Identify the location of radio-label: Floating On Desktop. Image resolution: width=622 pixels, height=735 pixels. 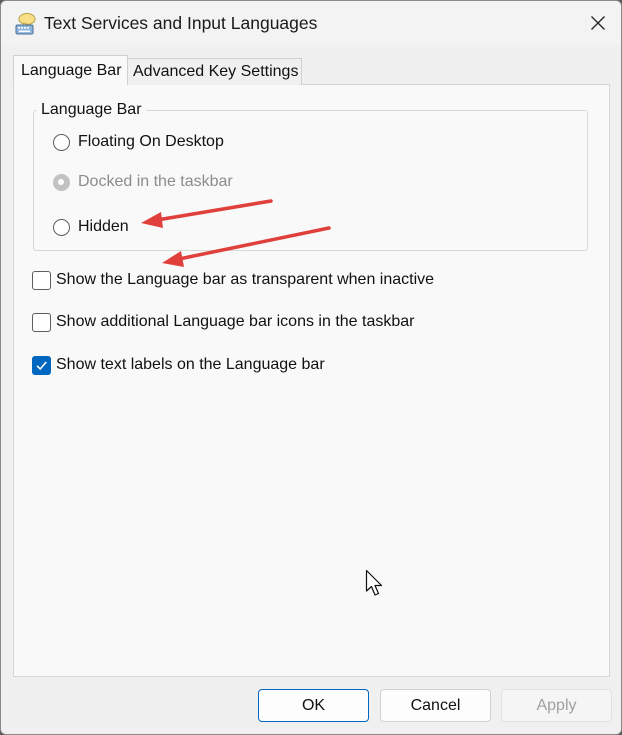
(151, 141).